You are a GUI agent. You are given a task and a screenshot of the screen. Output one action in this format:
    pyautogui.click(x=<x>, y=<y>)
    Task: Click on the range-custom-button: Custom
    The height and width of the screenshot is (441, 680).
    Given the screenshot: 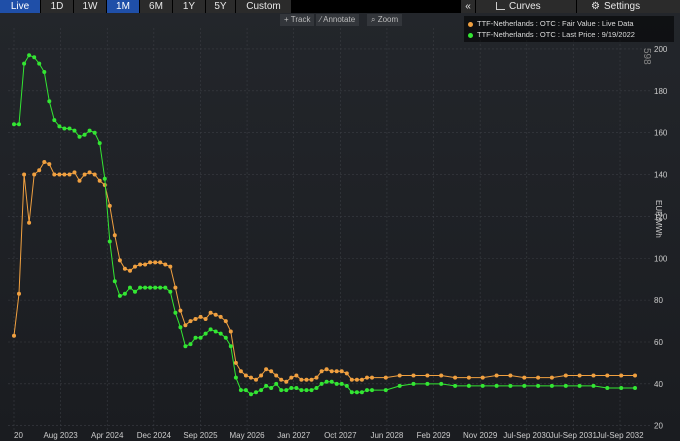 What is the action you would take?
    pyautogui.click(x=264, y=6)
    